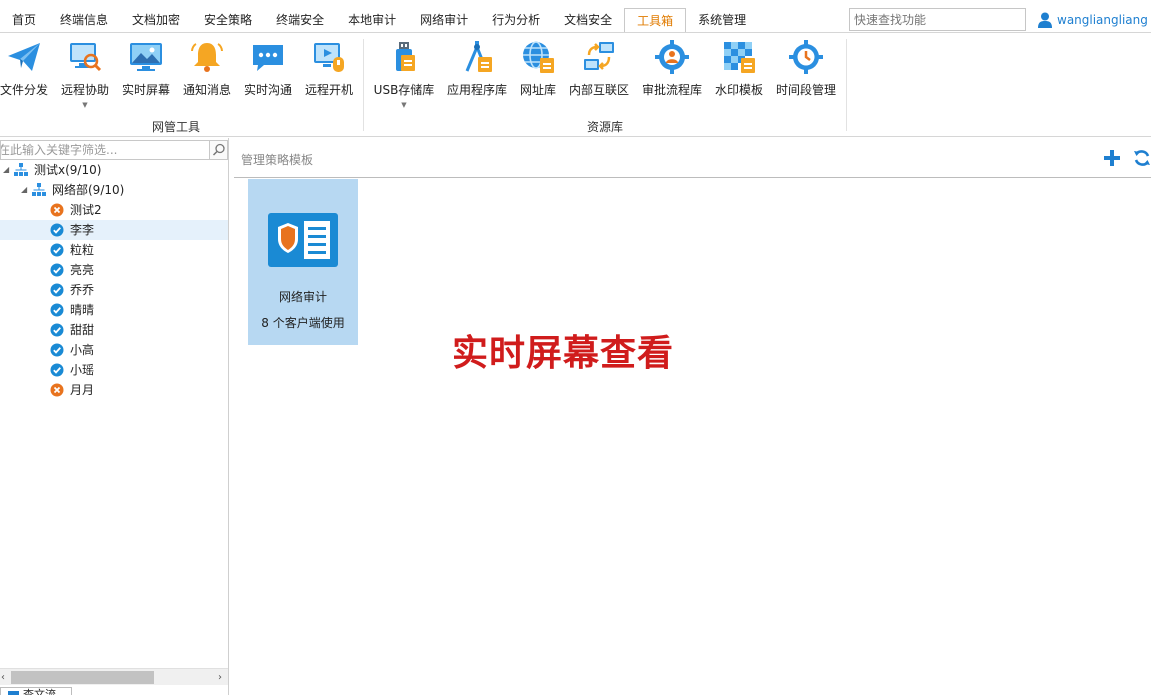 This screenshot has height=695, width=1151. Describe the element at coordinates (268, 74) in the screenshot. I see `realtime-chat-button: 实时沟通` at that location.